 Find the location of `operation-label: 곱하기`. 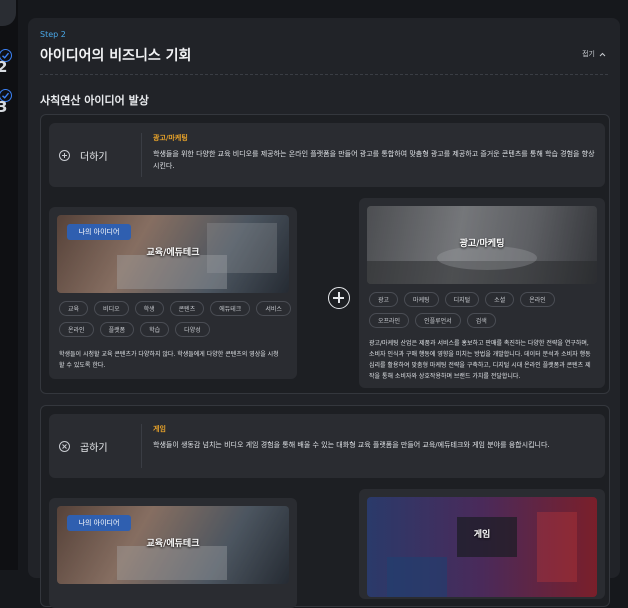

operation-label: 곱하기 is located at coordinates (94, 448).